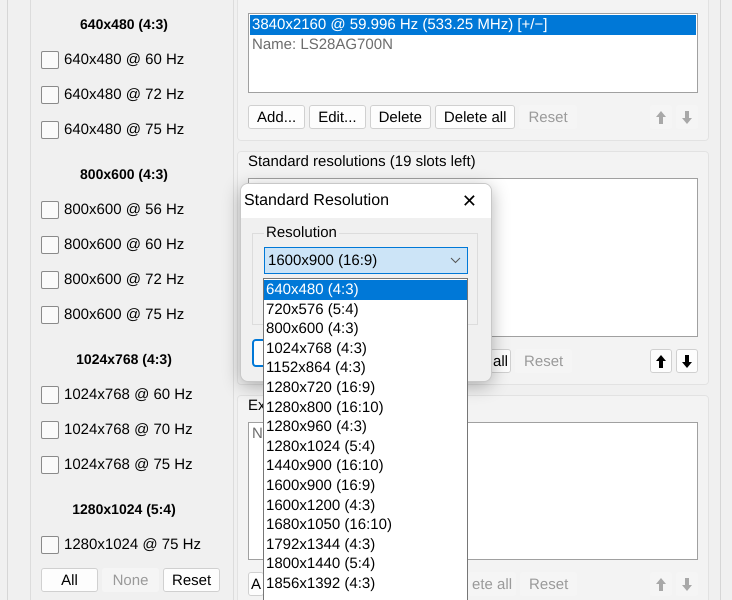 The image size is (732, 600). What do you see at coordinates (365, 310) in the screenshot?
I see `dropdown-option: 720x576 (5:4)` at bounding box center [365, 310].